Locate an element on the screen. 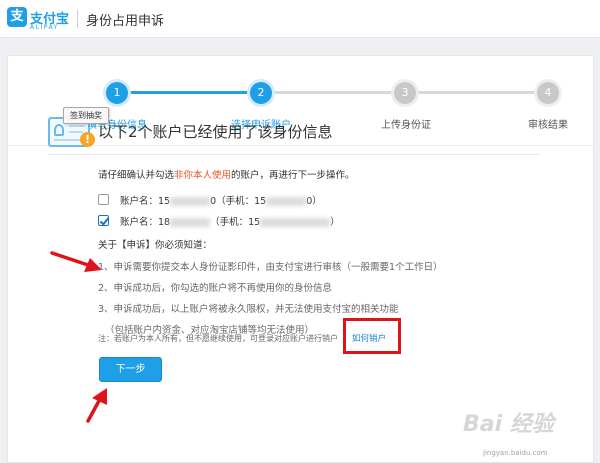  baidu-jingyan-watermark: Bai 经验 jingyan.baidu.com is located at coordinates (517, 430).